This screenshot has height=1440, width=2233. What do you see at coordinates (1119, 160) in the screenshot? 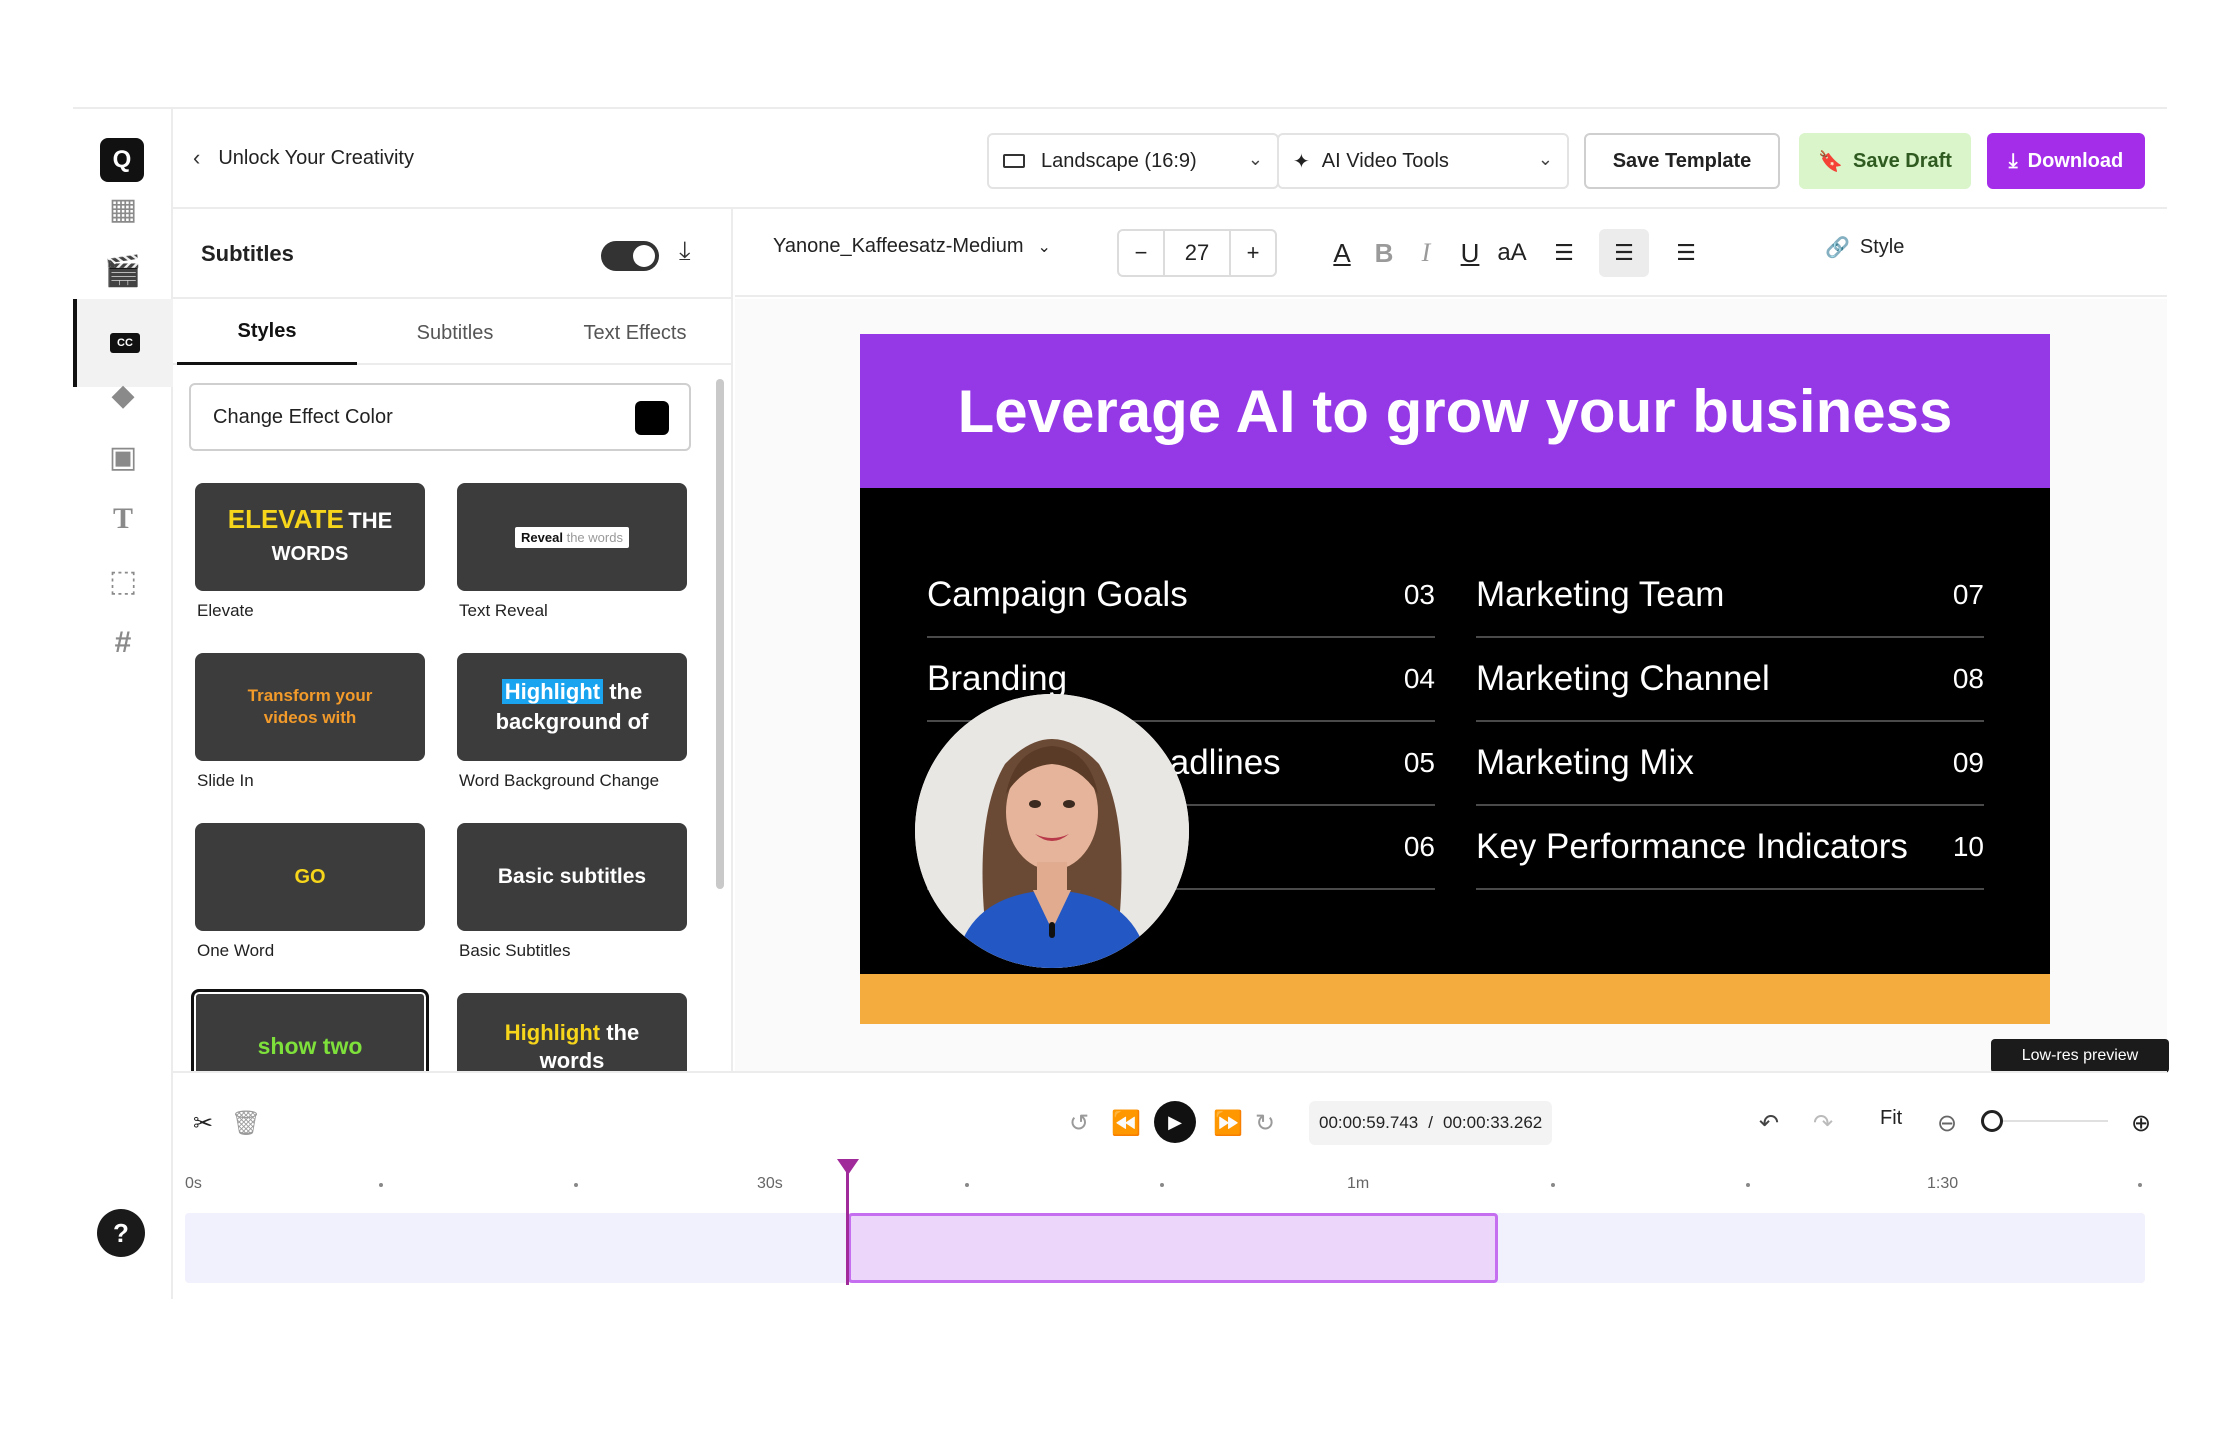
I see `format-select-value: Landscape (16:9)` at bounding box center [1119, 160].